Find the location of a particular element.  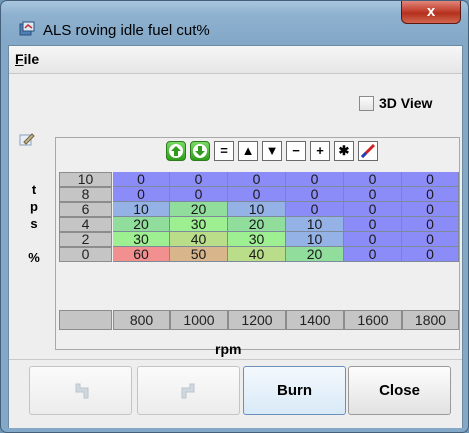

y-axis-cell: 0 is located at coordinates (85, 254).